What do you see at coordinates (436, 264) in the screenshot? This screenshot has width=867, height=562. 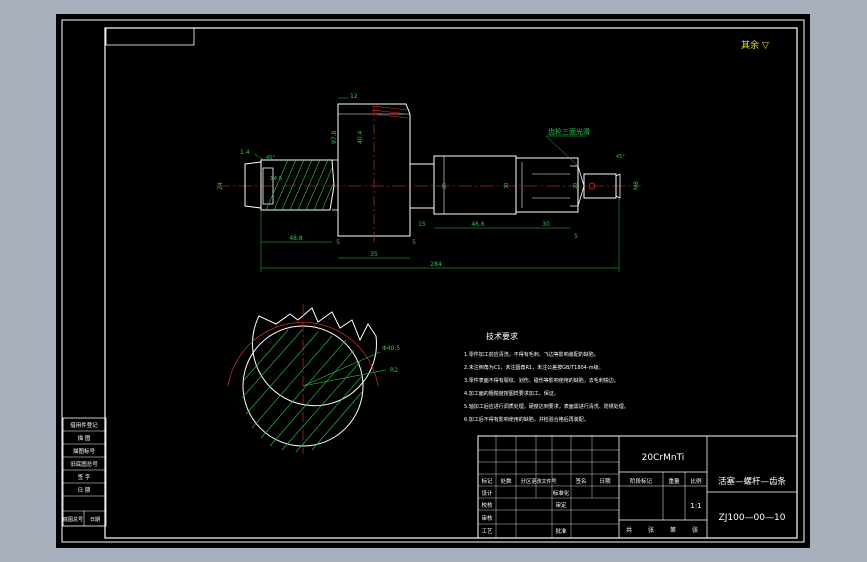 I see `dim-label: 284` at bounding box center [436, 264].